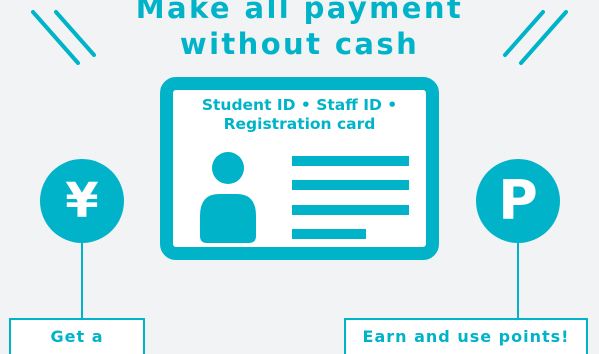 This screenshot has height=354, width=599. I want to click on headline-line-1: Make all payment, so click(299, 12).